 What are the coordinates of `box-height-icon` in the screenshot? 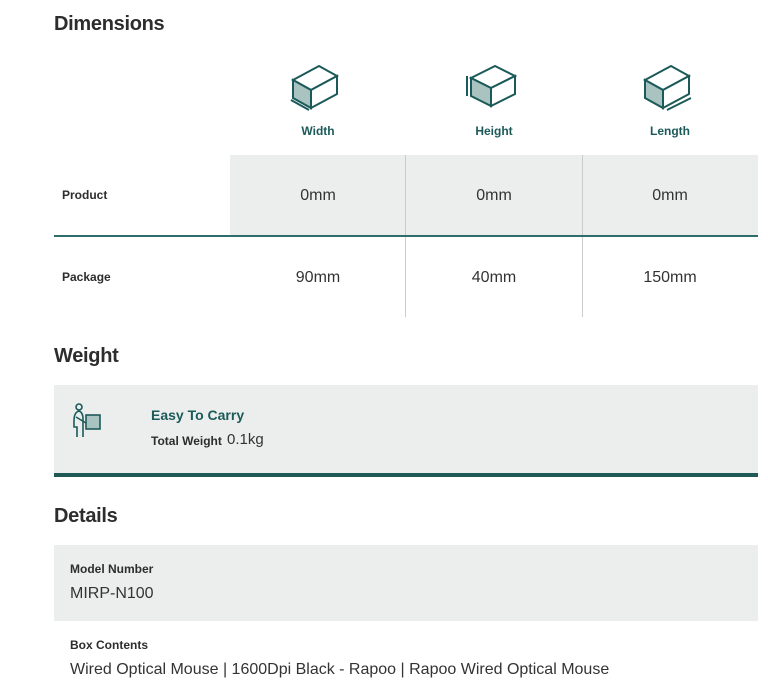 It's located at (491, 86).